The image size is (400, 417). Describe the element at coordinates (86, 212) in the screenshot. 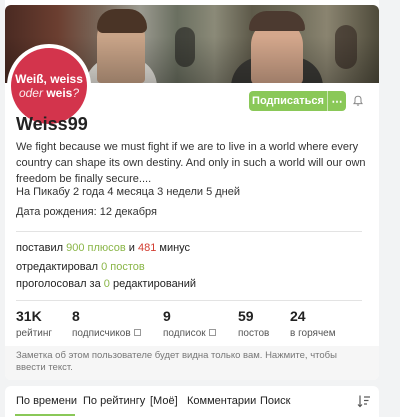

I see `profile-birthday: Дата рождения: 12 декабря` at that location.